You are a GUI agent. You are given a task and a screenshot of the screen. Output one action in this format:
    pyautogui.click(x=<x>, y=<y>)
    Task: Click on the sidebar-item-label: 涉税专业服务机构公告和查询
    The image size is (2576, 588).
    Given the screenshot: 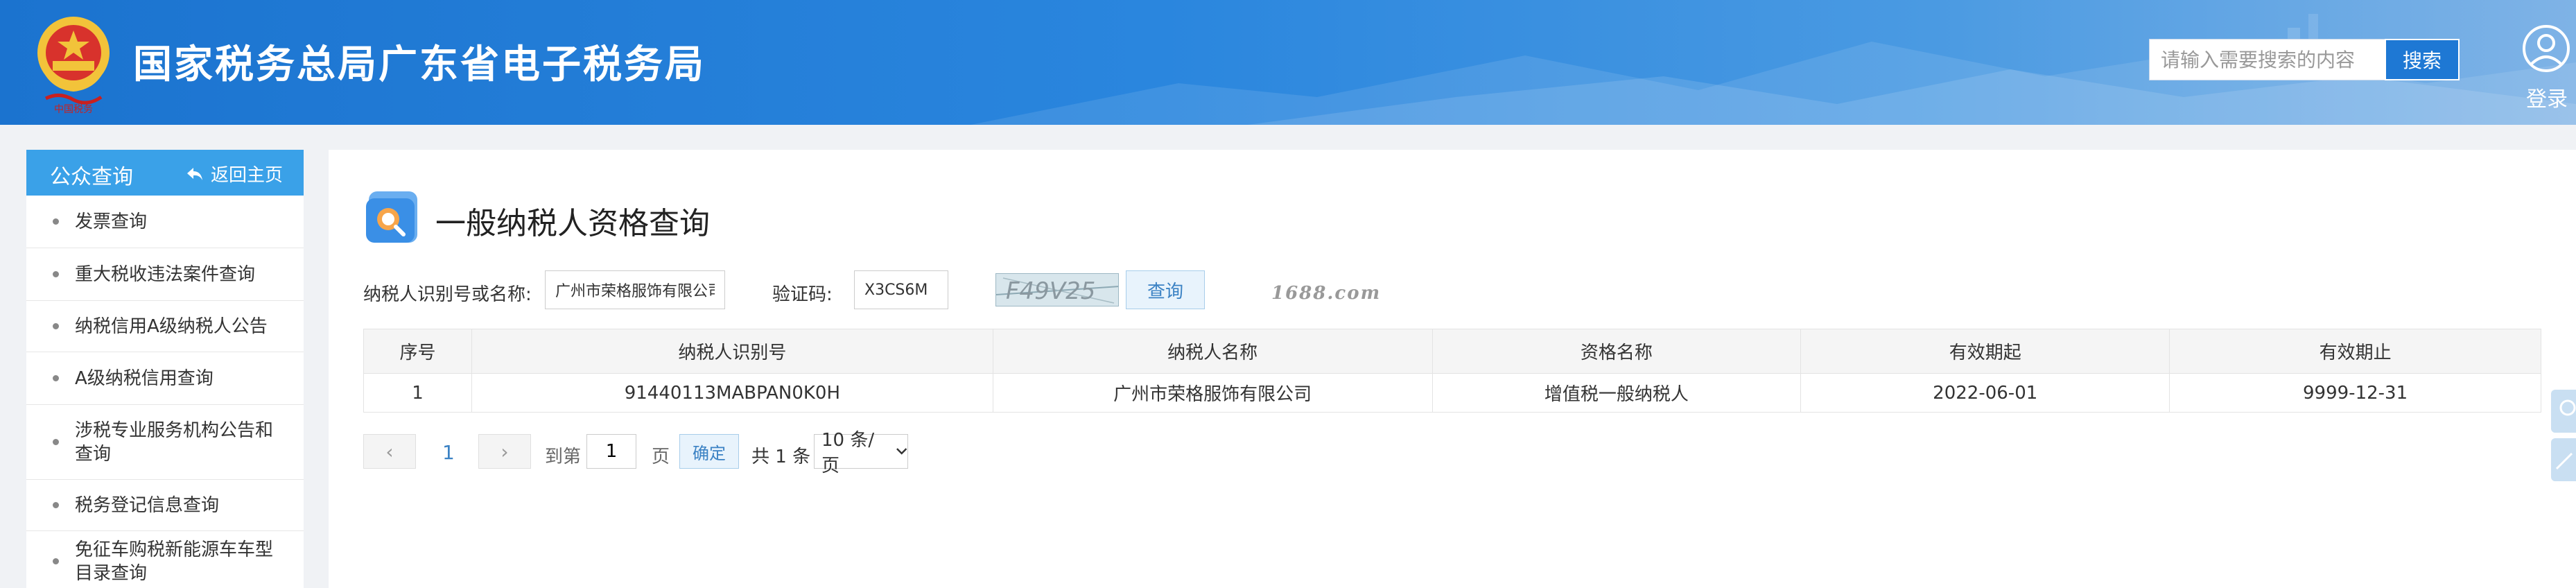 What is the action you would take?
    pyautogui.click(x=174, y=443)
    